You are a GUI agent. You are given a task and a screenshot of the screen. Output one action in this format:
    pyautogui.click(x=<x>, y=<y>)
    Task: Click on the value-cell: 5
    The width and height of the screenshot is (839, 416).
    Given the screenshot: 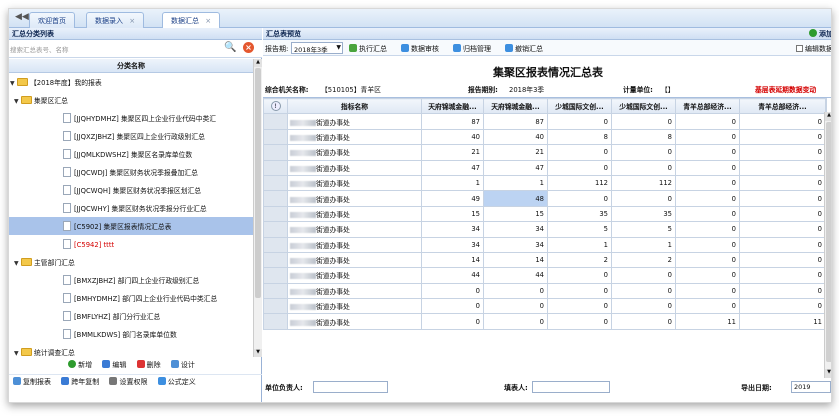 What is the action you would take?
    pyautogui.click(x=579, y=229)
    